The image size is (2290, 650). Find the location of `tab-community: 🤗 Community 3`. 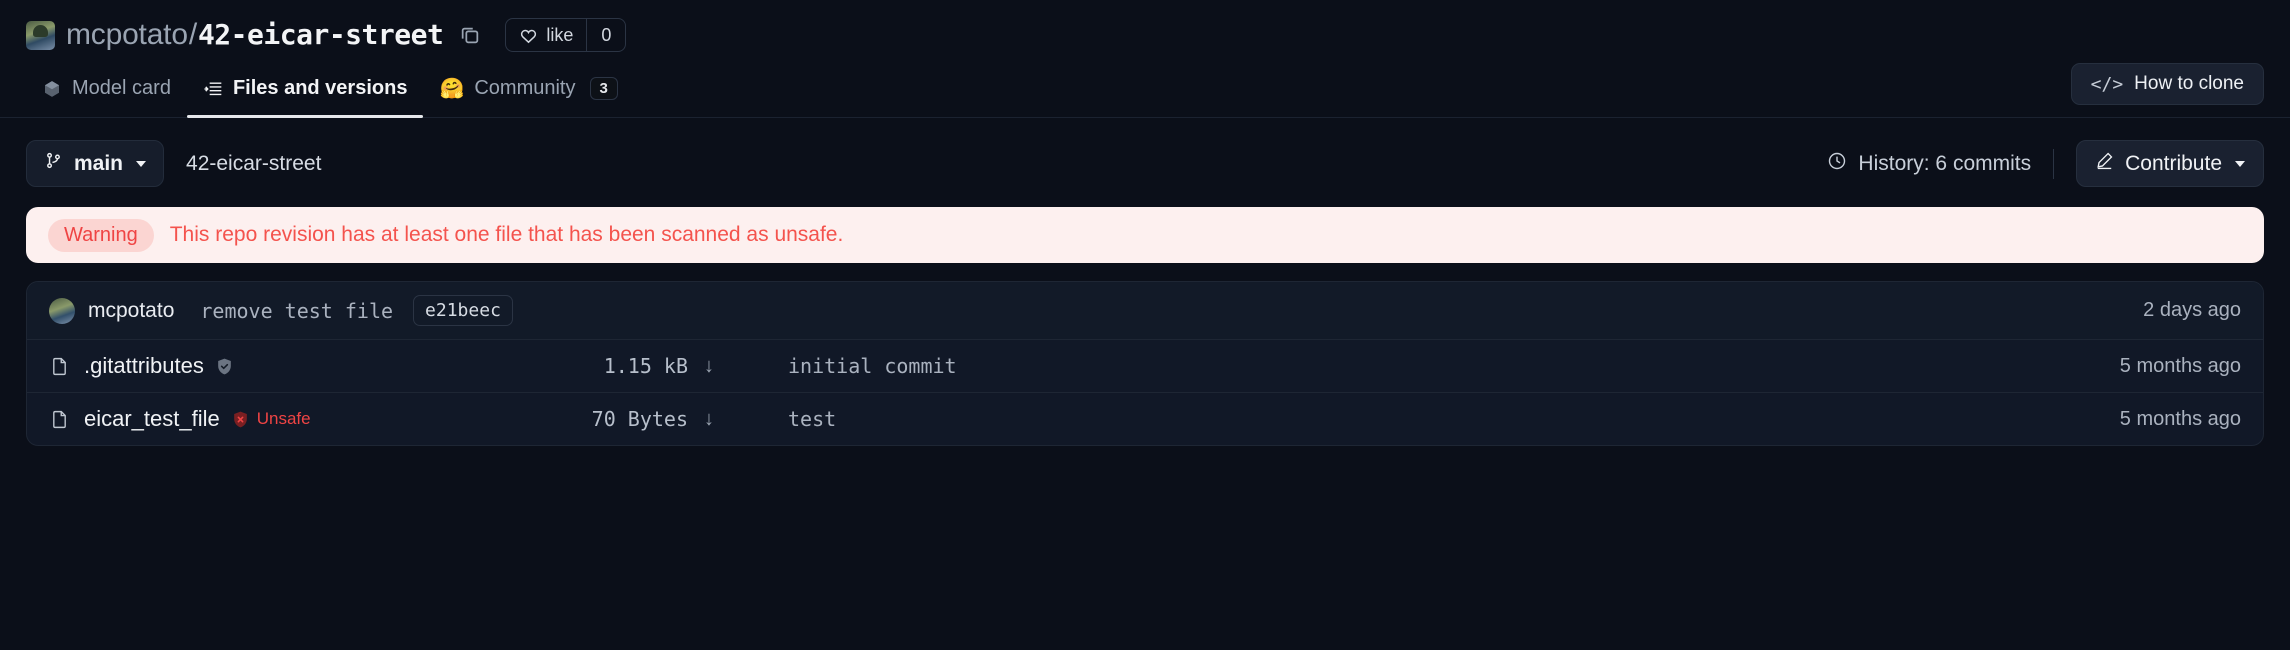

tab-community: 🤗 Community 3 is located at coordinates (528, 86).